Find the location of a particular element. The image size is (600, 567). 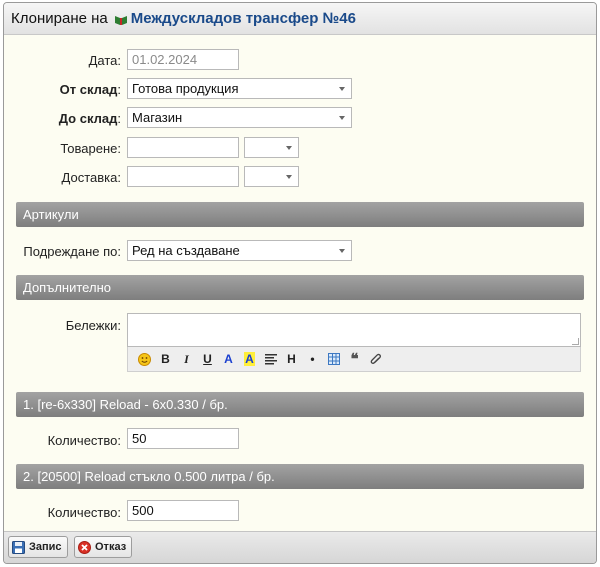

text-color-icon: A is located at coordinates (228, 359).